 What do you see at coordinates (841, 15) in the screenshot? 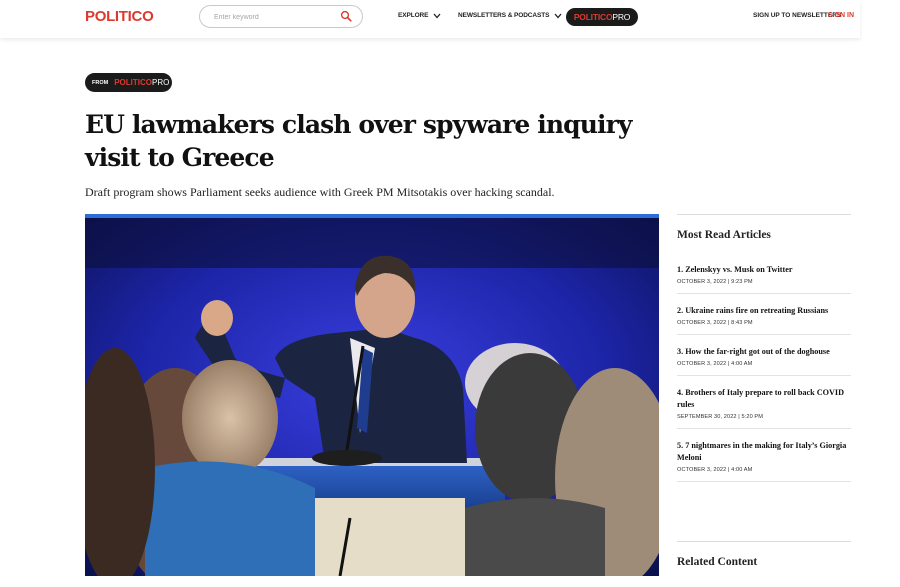
I see `sign-in-link: SIGN IN` at bounding box center [841, 15].